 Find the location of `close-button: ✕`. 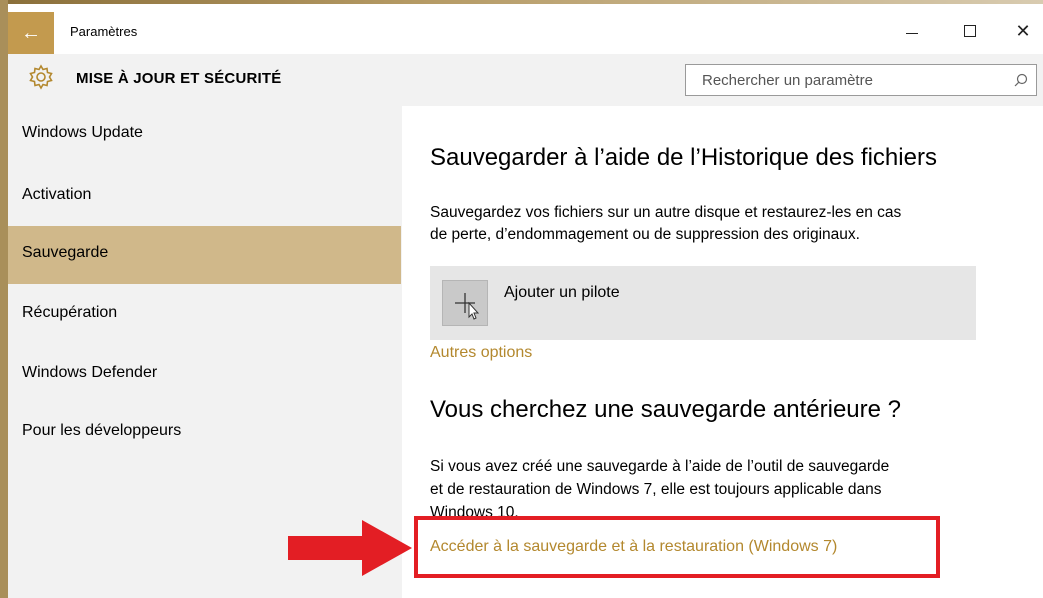

close-button: ✕ is located at coordinates (1021, 31).